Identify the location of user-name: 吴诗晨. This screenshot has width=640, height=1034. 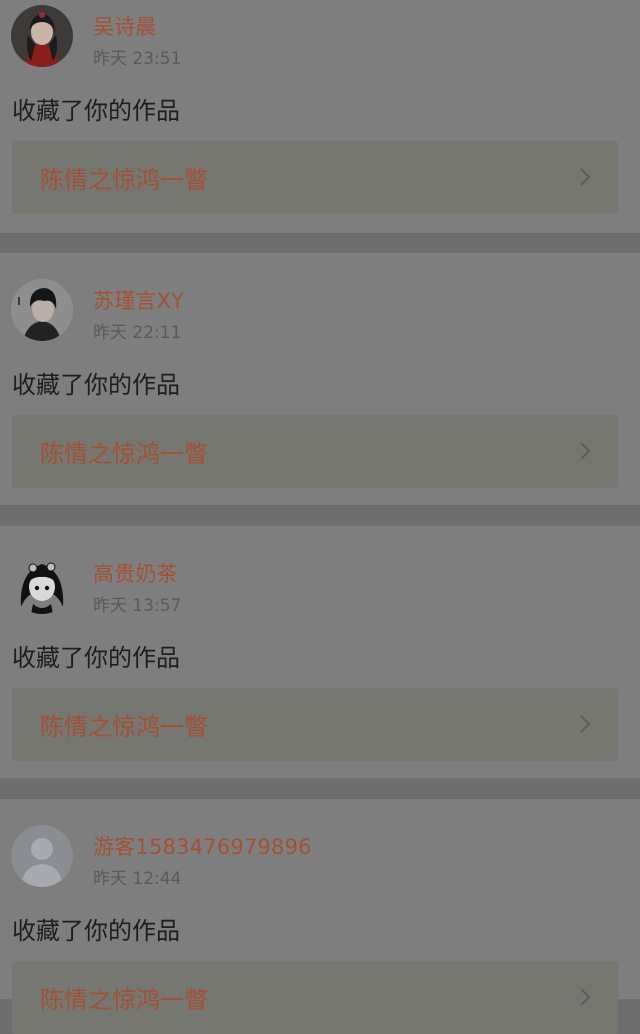
(125, 26).